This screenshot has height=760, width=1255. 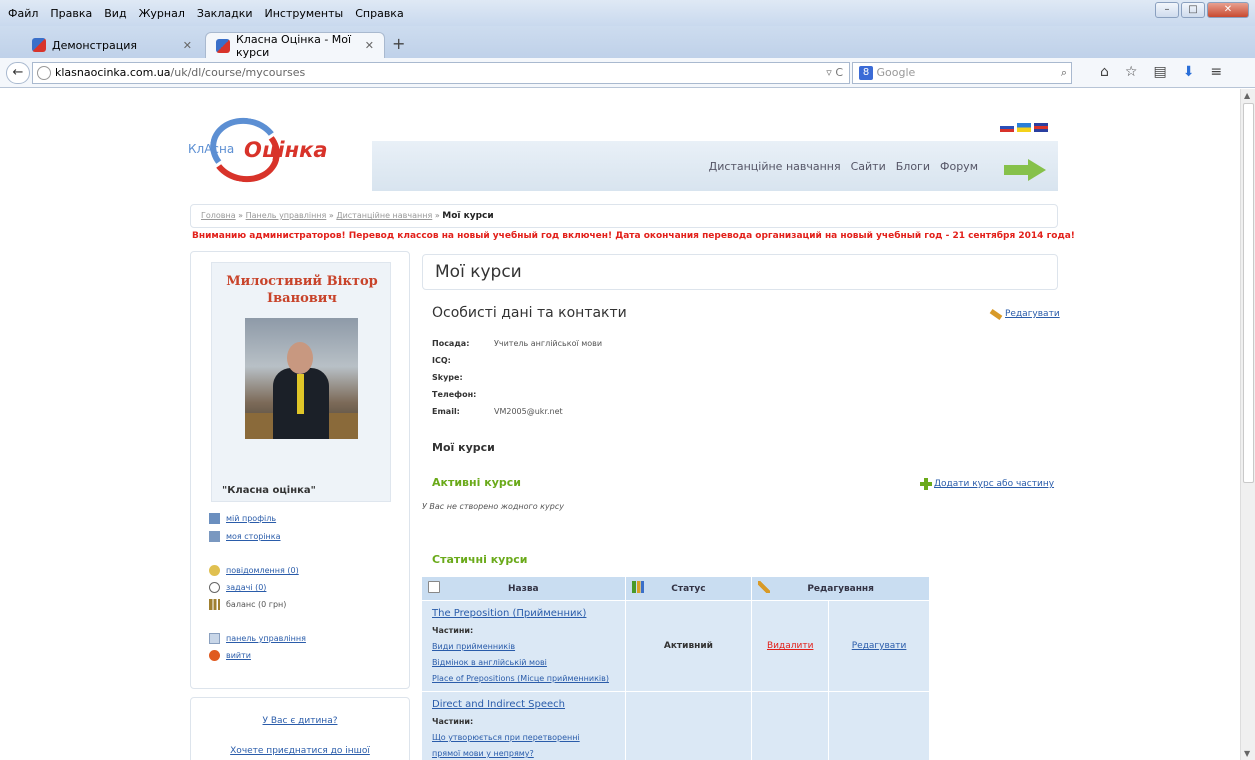 I want to click on col-name-label: Назва, so click(x=523, y=588).